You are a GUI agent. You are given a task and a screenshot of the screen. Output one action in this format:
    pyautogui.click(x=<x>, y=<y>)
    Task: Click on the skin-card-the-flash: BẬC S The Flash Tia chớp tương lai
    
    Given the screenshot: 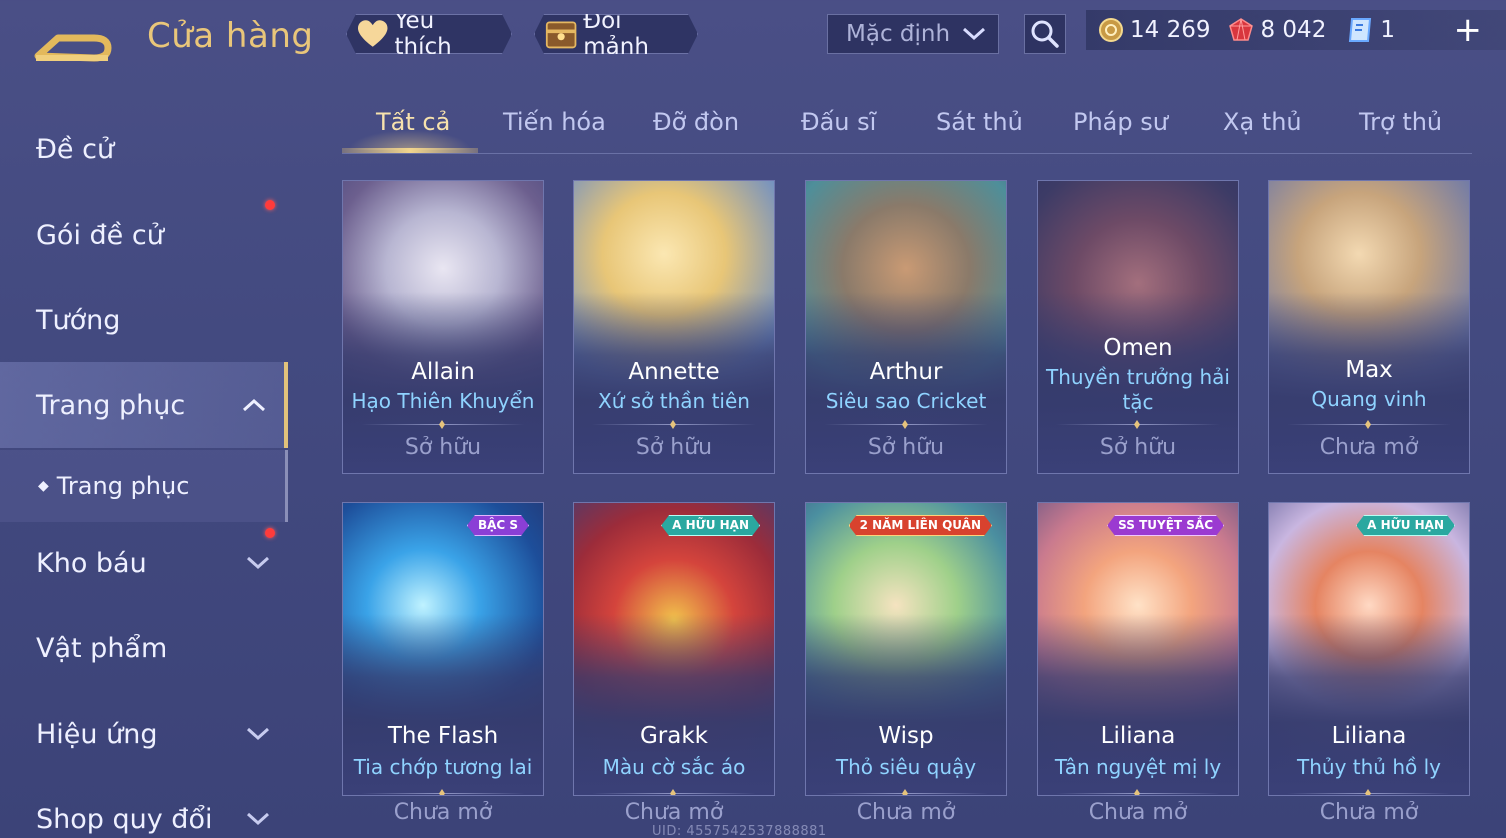 What is the action you would take?
    pyautogui.click(x=443, y=649)
    